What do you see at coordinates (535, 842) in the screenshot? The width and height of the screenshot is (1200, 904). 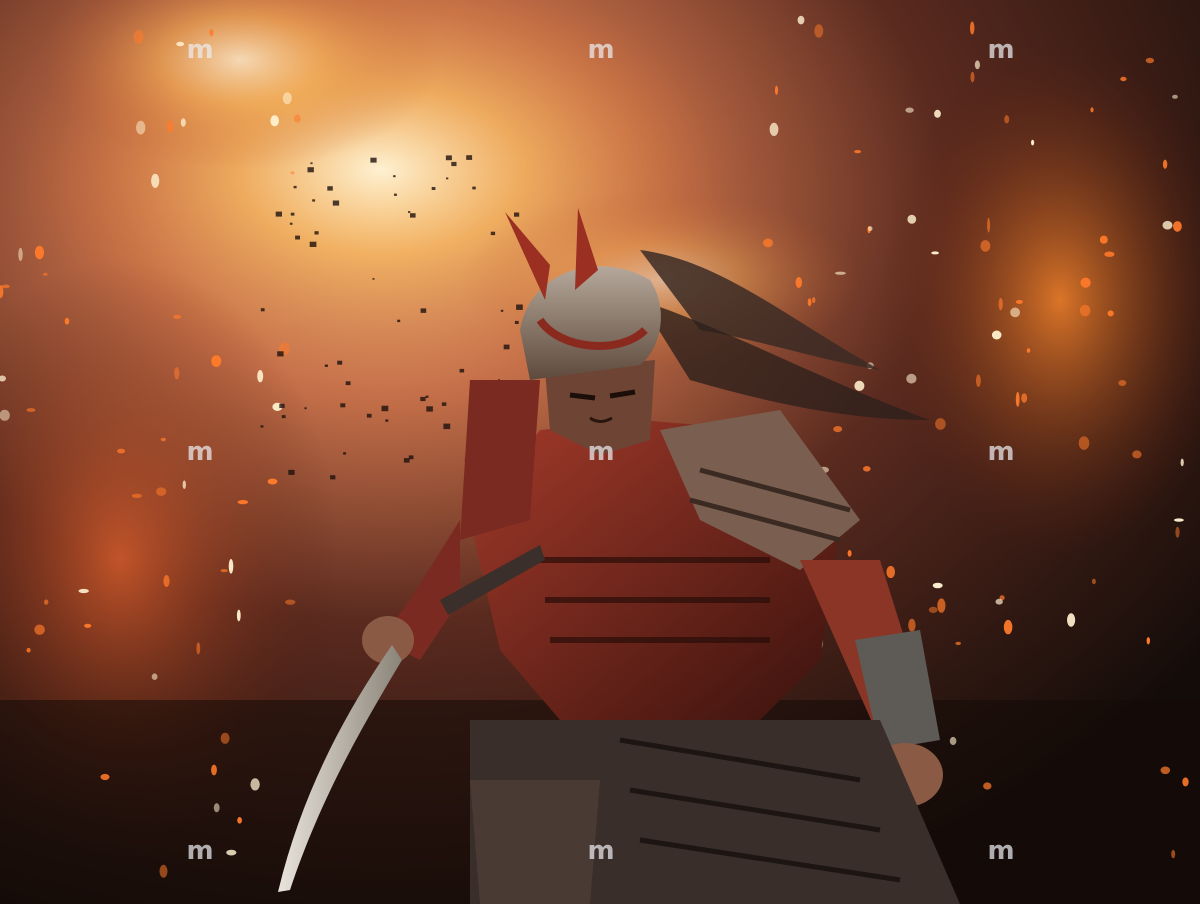 I see `leg-guard` at bounding box center [535, 842].